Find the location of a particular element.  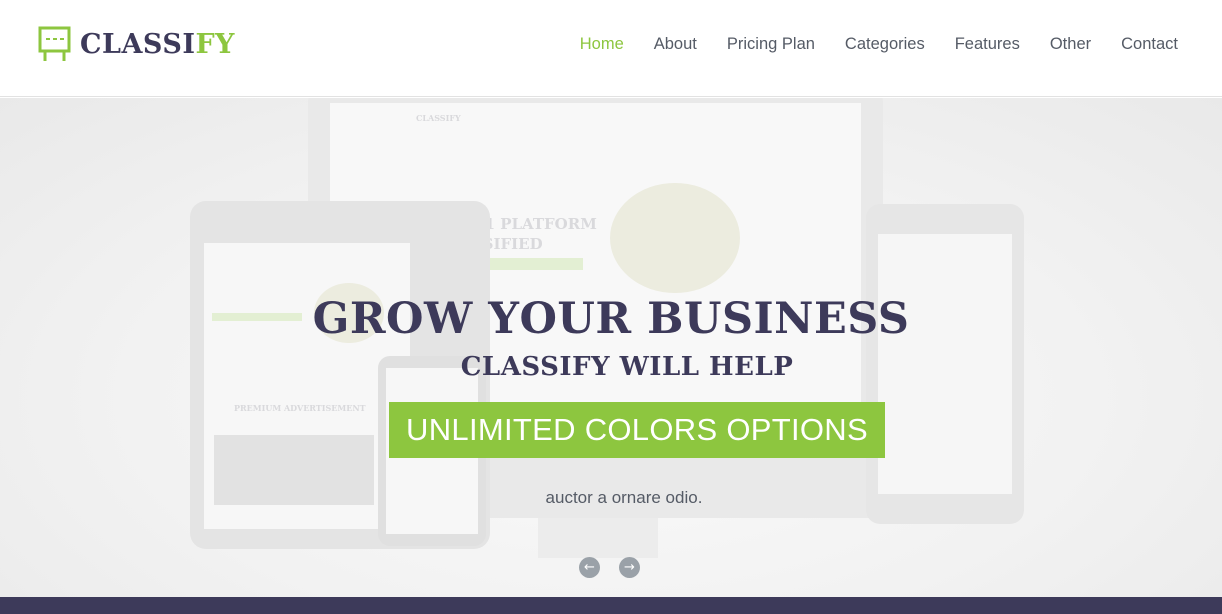

hero-subtitle: CLASSIFY WILL HELP is located at coordinates (627, 367).